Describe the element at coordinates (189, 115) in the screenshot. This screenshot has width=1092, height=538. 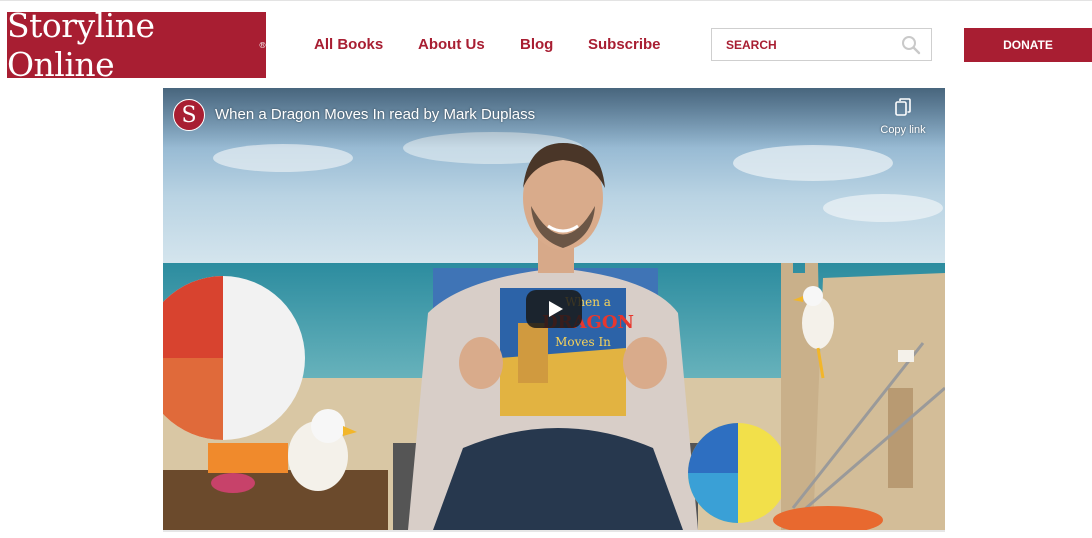
I see `channel-avatar: S` at that location.